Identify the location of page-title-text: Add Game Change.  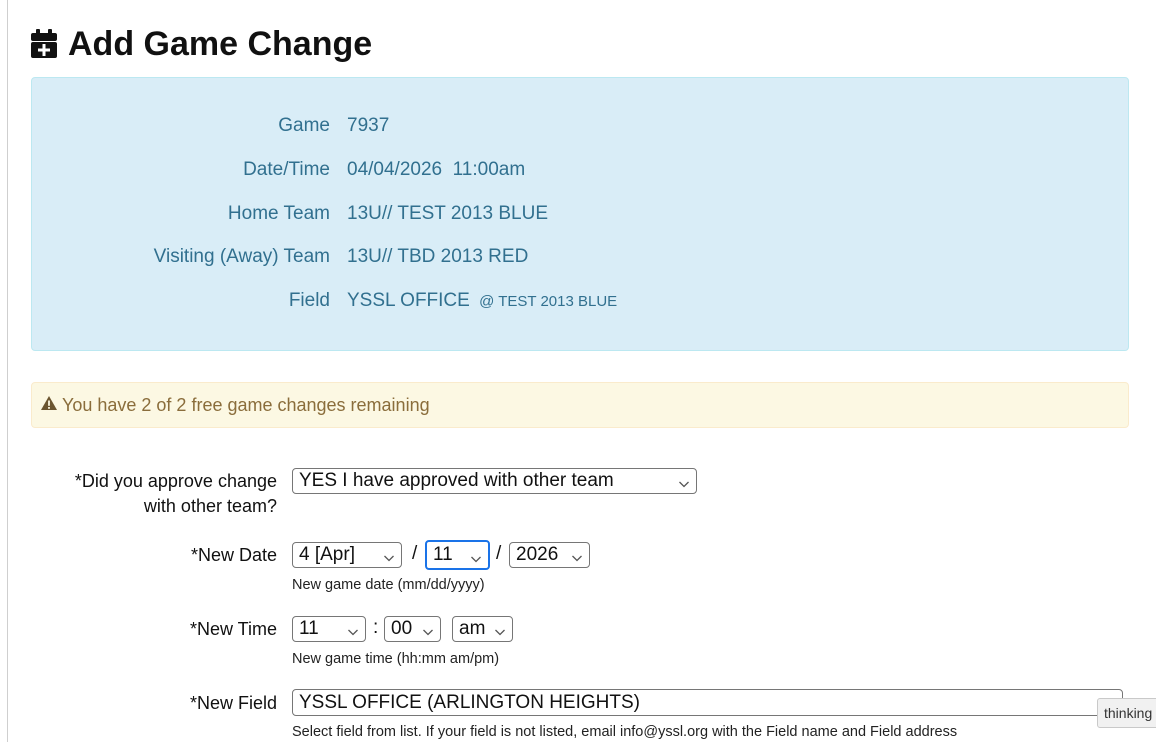
(220, 43).